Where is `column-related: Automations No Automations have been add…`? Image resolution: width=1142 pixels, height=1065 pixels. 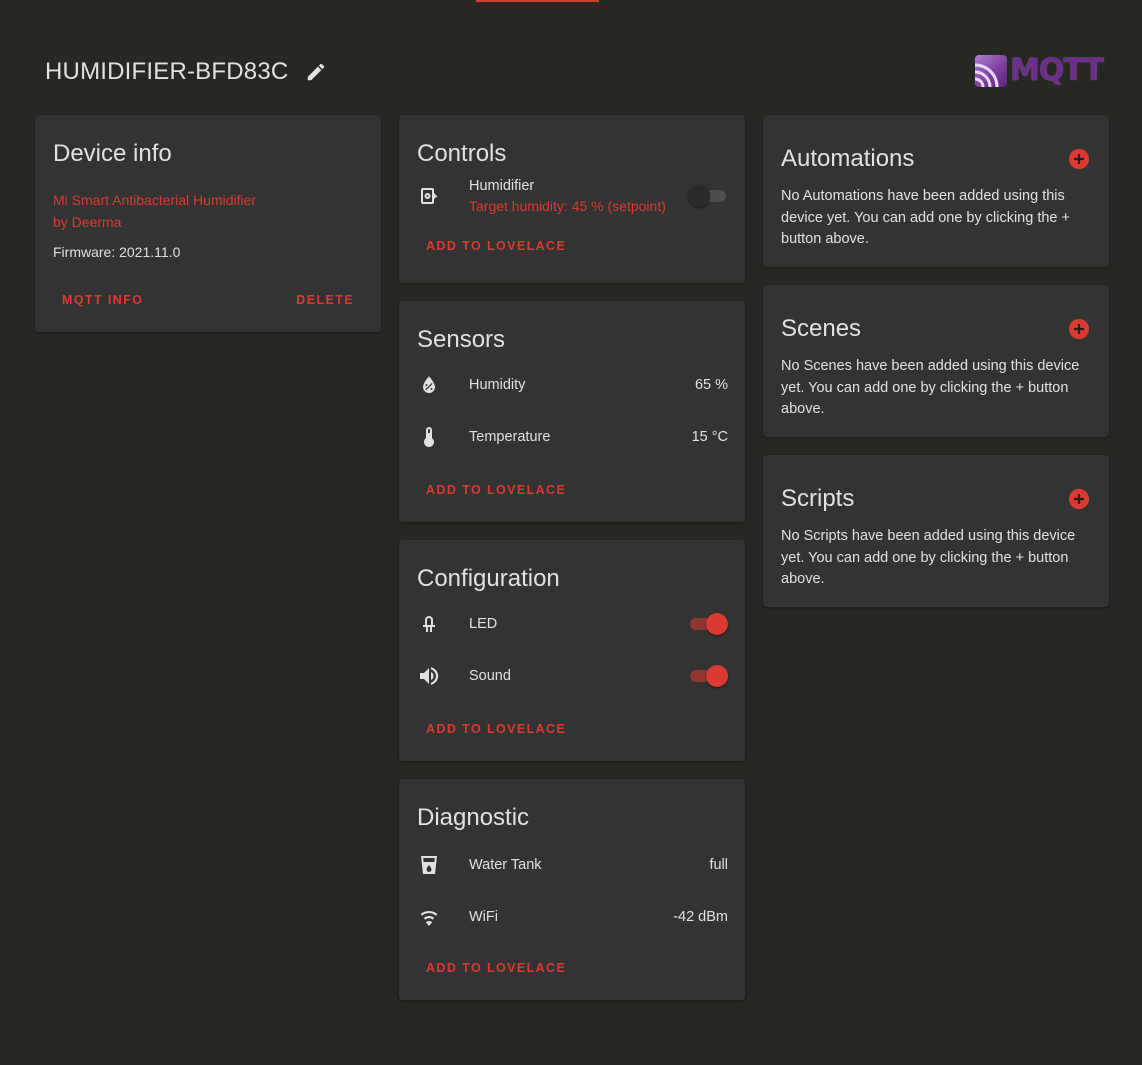
column-related: Automations No Automations have been add… is located at coordinates (936, 370).